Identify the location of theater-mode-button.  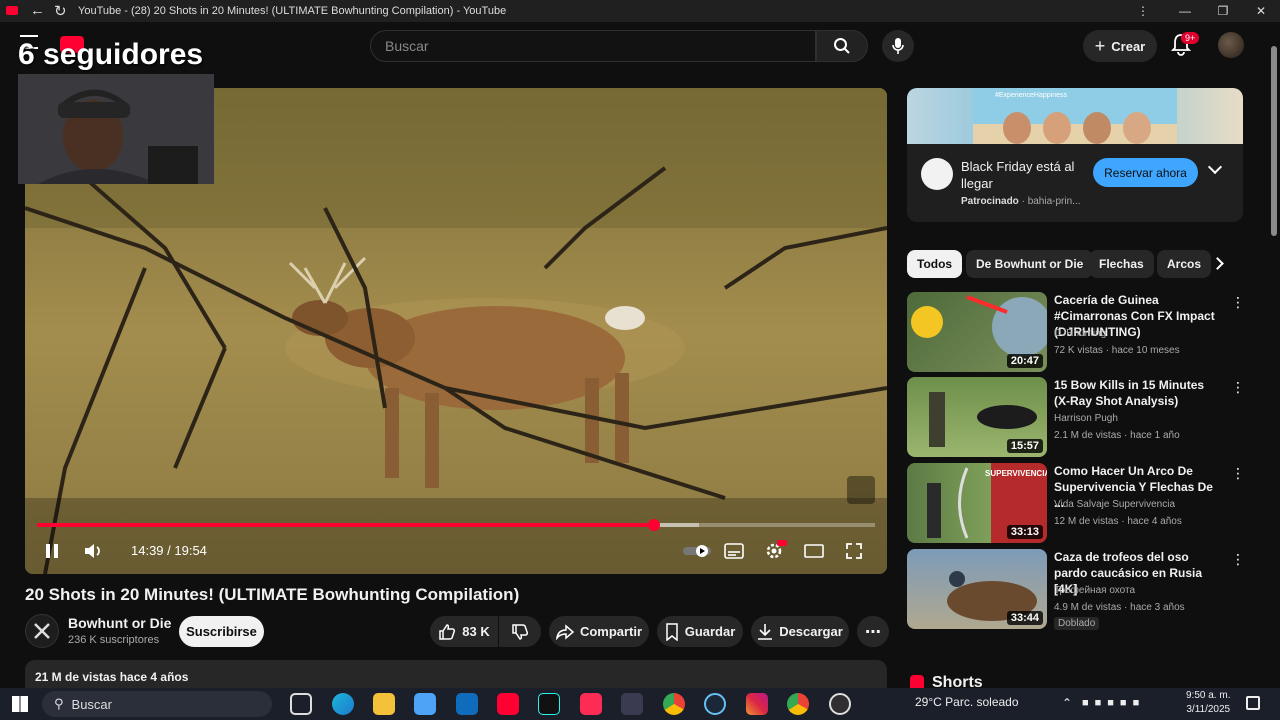
(814, 551).